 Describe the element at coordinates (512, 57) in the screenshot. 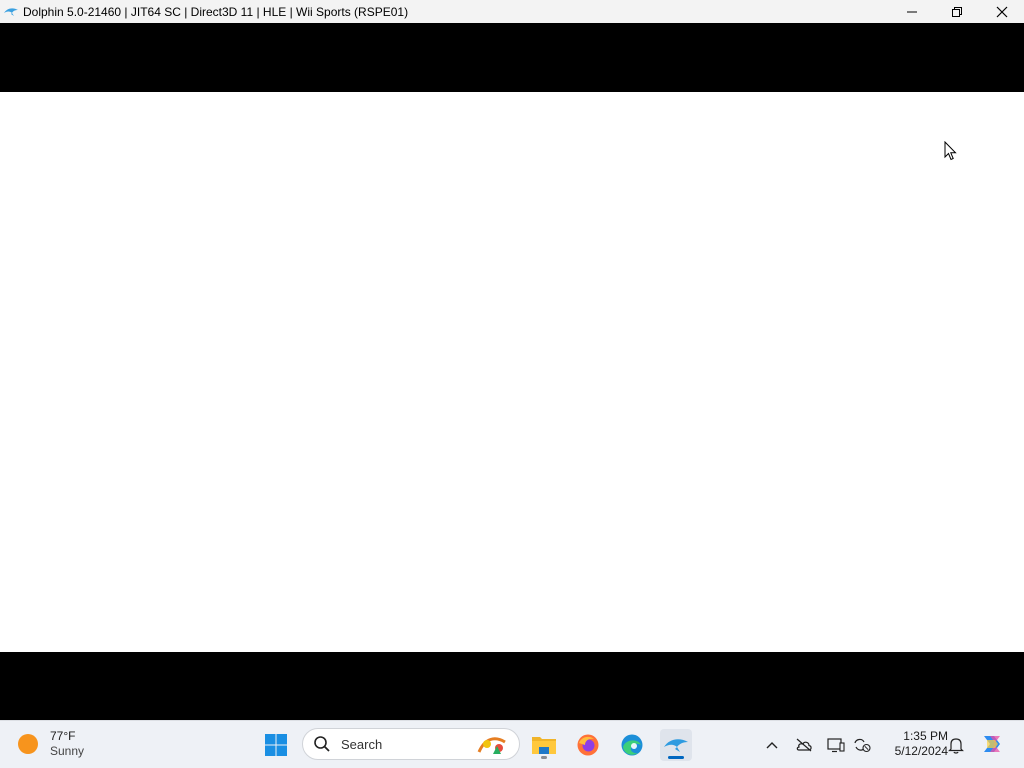

I see `letterbox-top` at that location.